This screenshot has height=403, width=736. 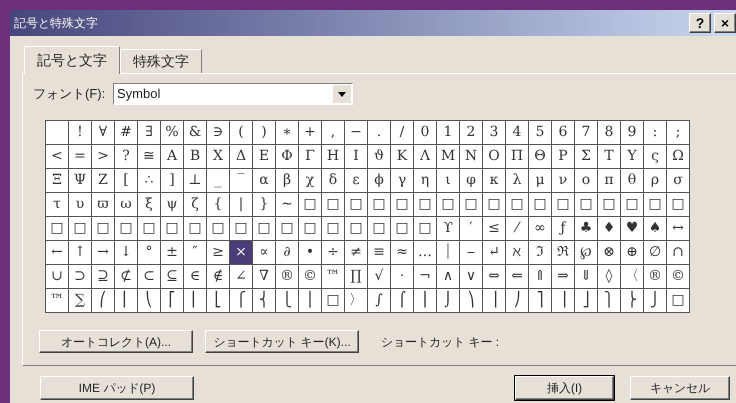 I want to click on symbol-cell: ο, so click(x=586, y=181).